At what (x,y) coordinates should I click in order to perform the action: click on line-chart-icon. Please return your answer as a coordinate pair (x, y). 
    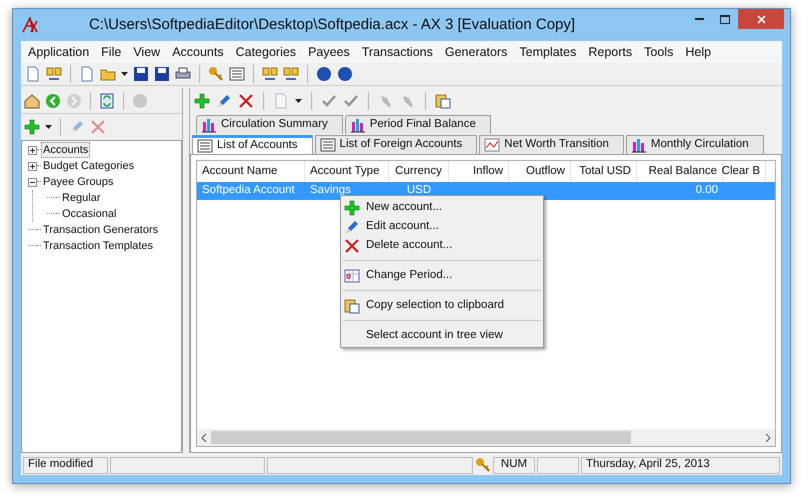
    Looking at the image, I should click on (492, 145).